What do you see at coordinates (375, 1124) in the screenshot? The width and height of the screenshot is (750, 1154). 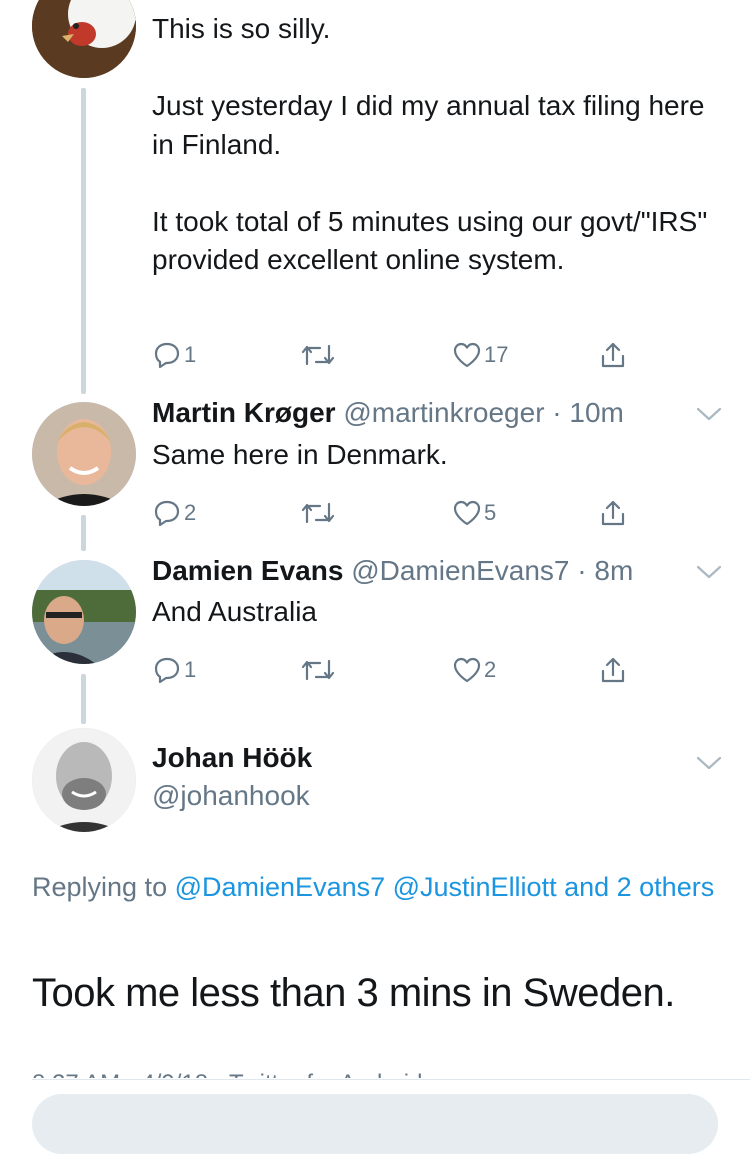 I see `reply-input` at bounding box center [375, 1124].